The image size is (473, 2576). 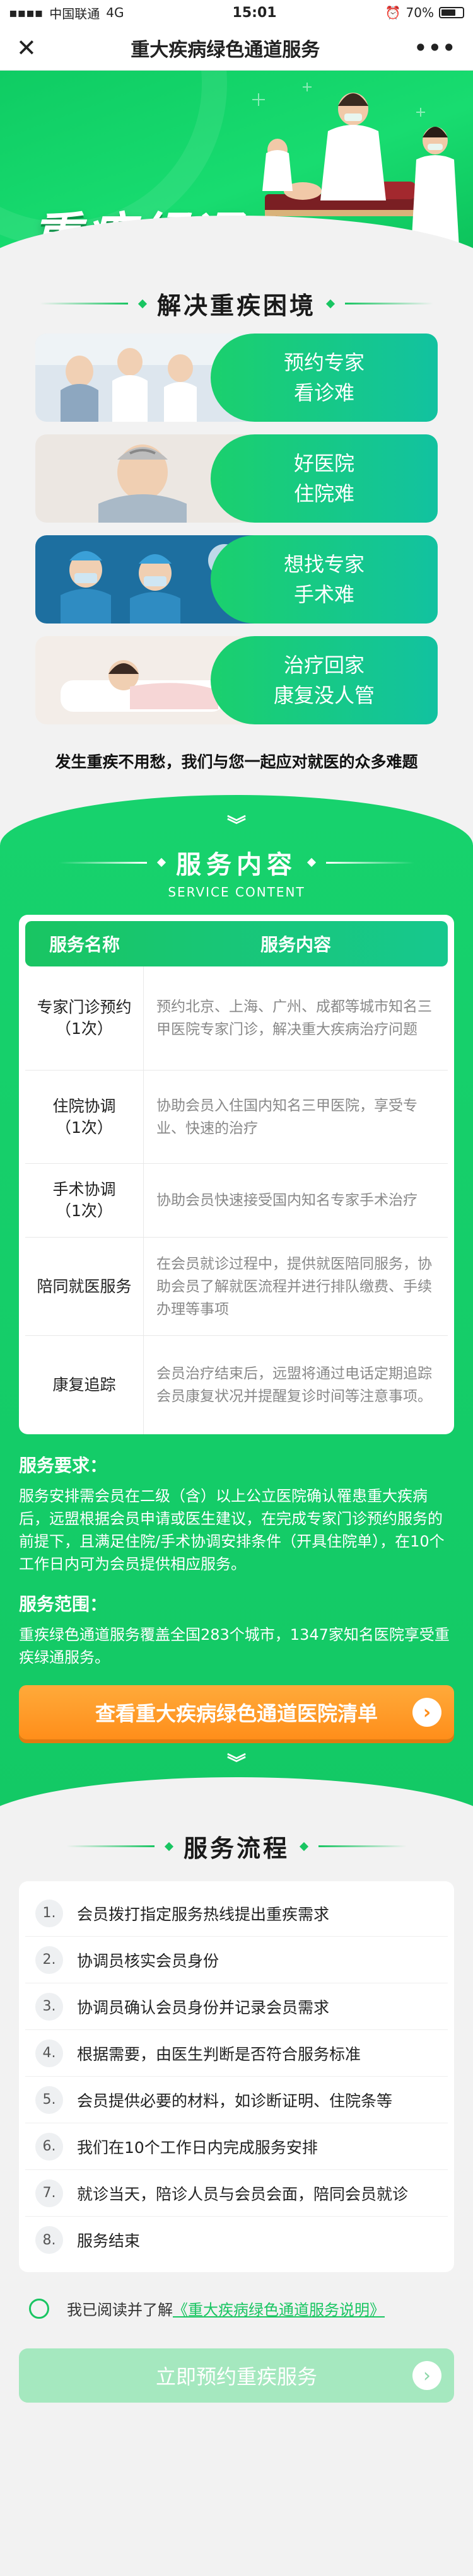 What do you see at coordinates (324, 378) in the screenshot?
I see `problem-tag: 预约专家 看诊难` at bounding box center [324, 378].